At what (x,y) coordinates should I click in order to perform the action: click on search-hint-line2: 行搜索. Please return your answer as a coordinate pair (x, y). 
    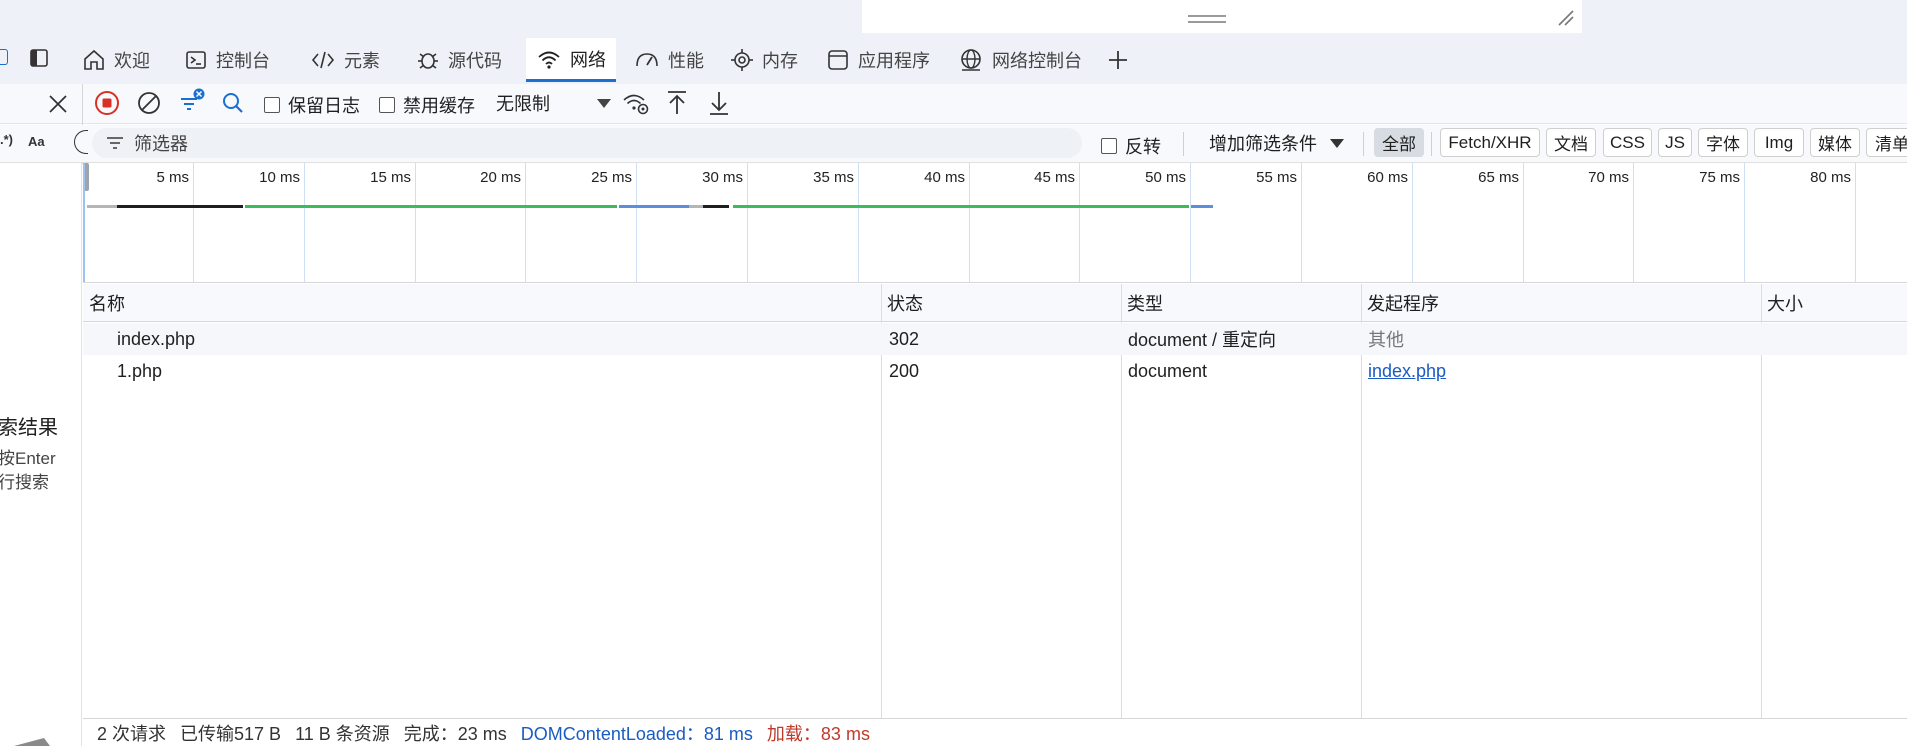
    Looking at the image, I should click on (24, 482).